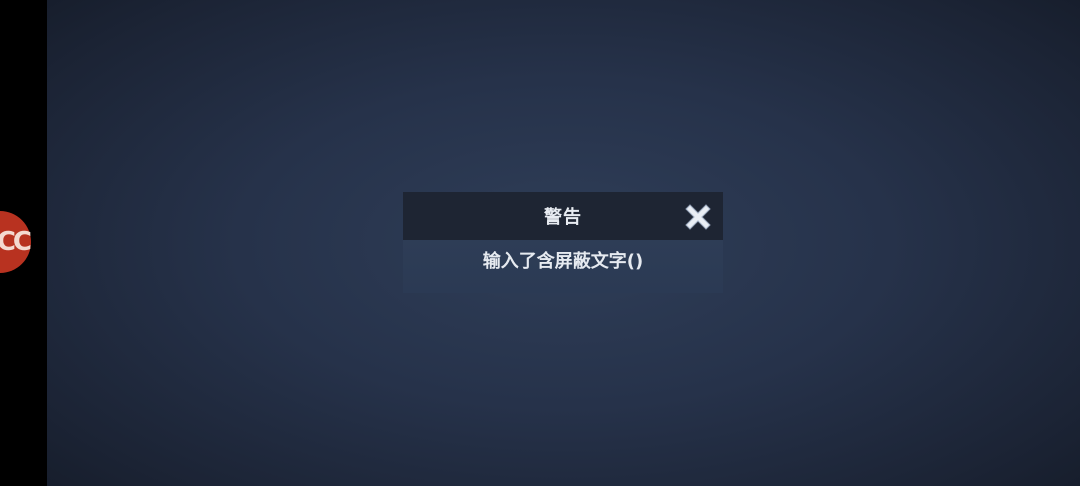  I want to click on dialog-message: 输入了含屏蔽文字(), so click(563, 261).